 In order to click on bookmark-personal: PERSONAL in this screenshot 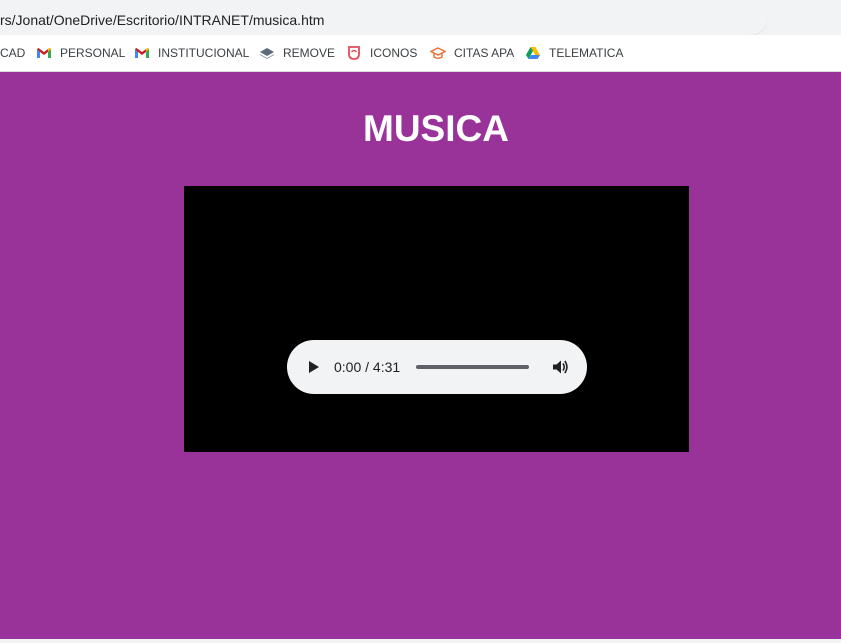, I will do `click(80, 53)`.